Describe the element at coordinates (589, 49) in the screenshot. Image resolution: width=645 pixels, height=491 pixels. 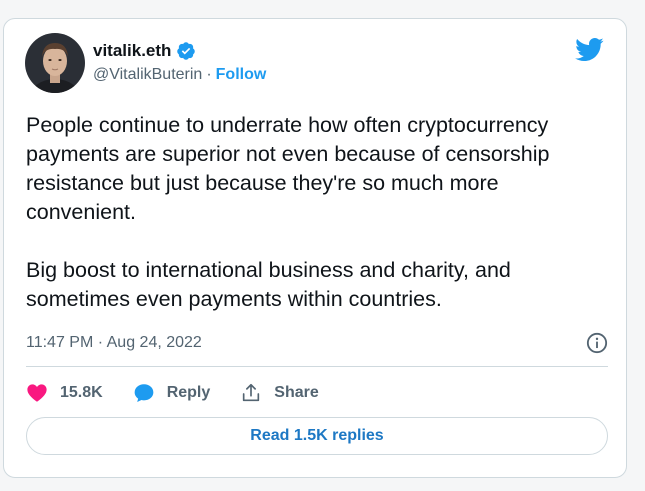
I see `twitter-bird-icon` at that location.